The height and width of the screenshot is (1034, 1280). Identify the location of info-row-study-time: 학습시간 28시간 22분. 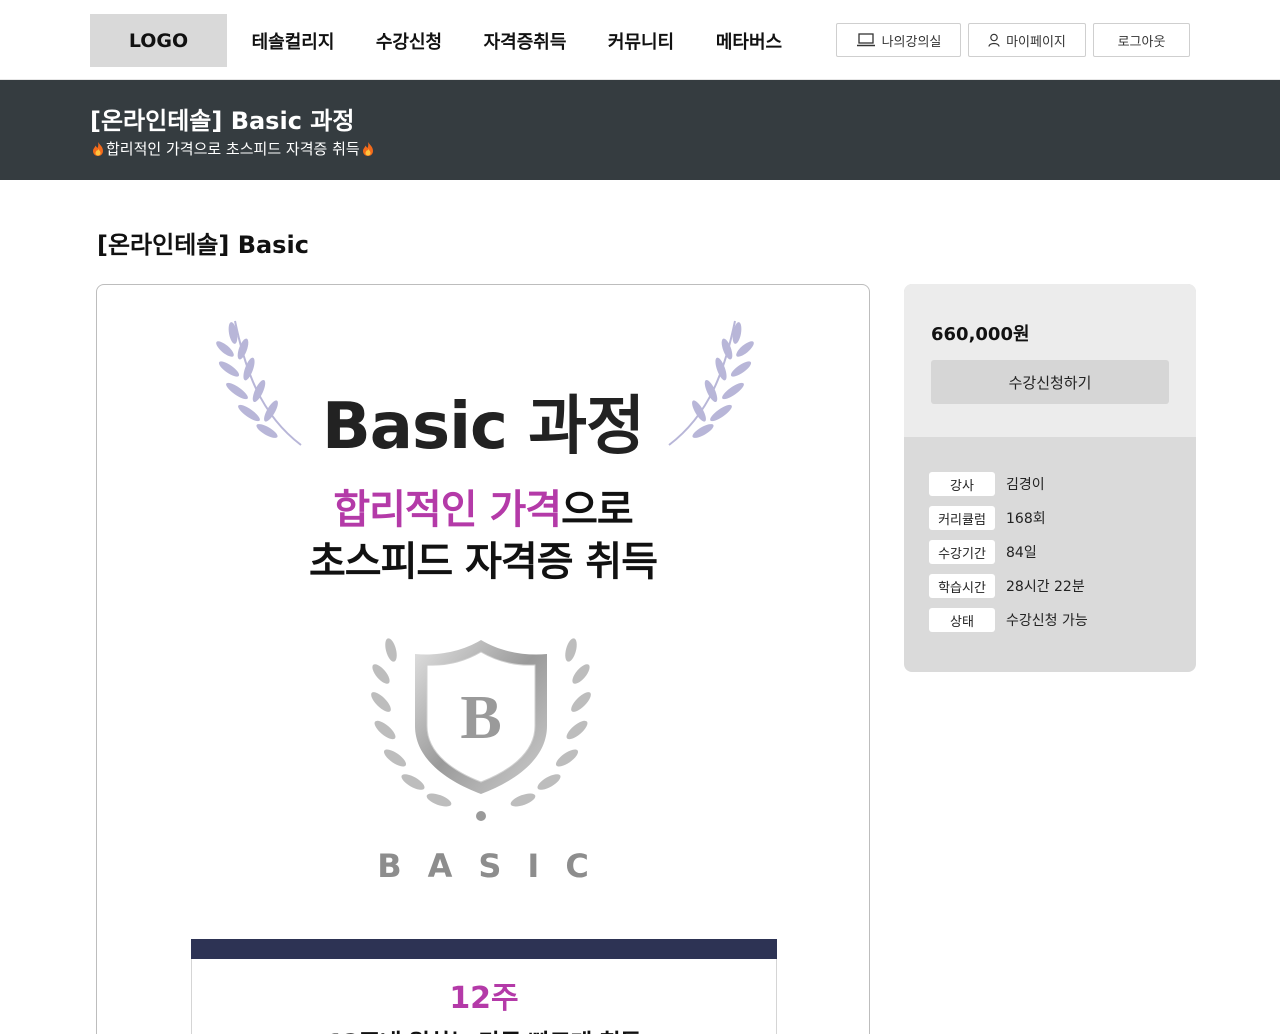
(1007, 586).